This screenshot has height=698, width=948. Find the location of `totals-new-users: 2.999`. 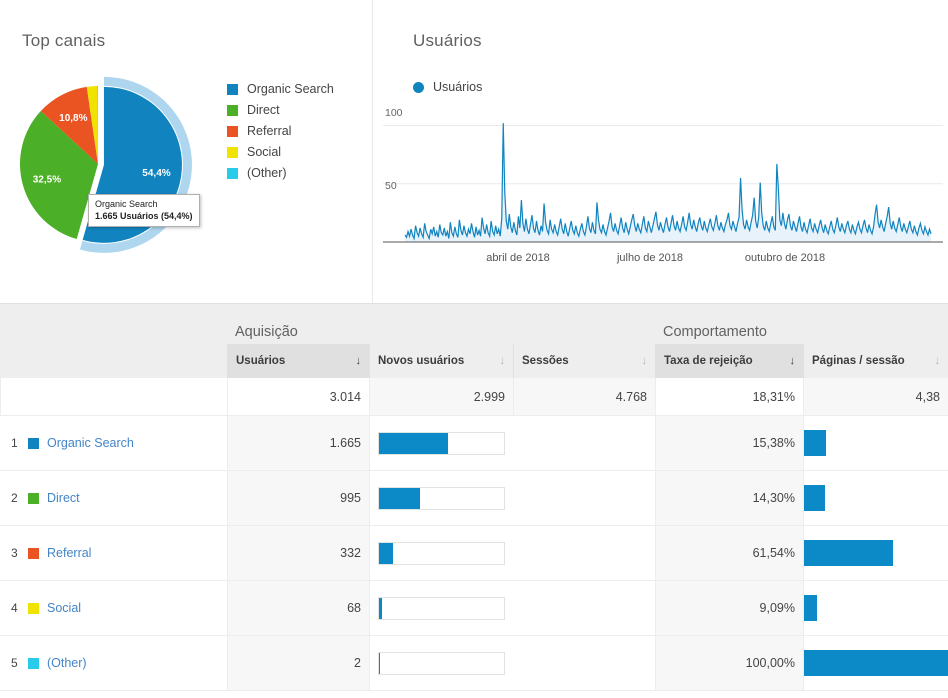

totals-new-users: 2.999 is located at coordinates (441, 396).